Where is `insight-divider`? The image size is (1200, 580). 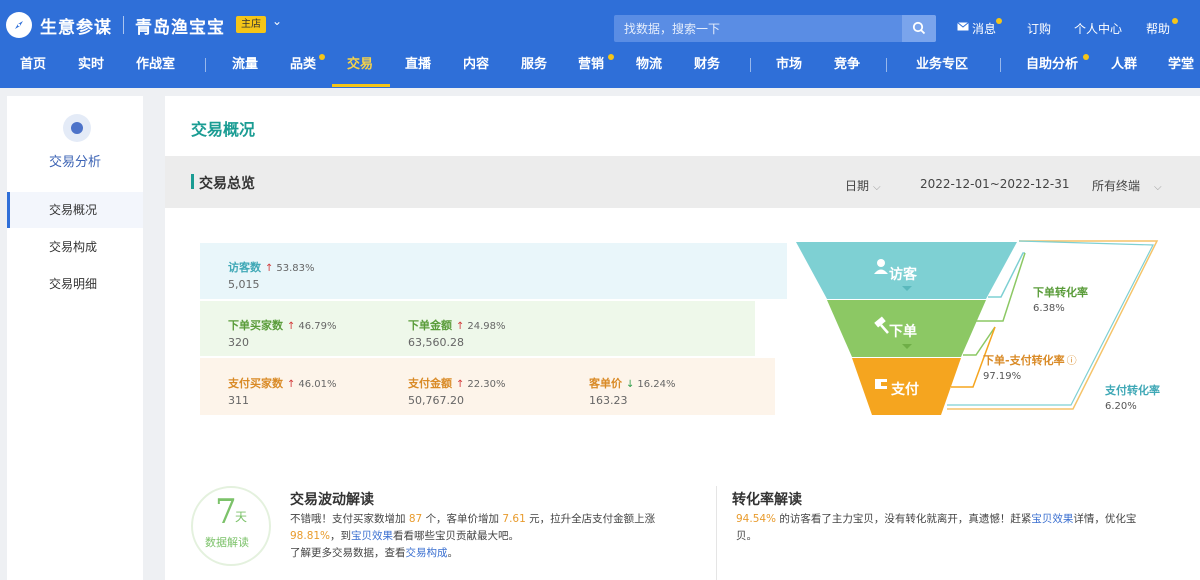
insight-divider is located at coordinates (716, 533).